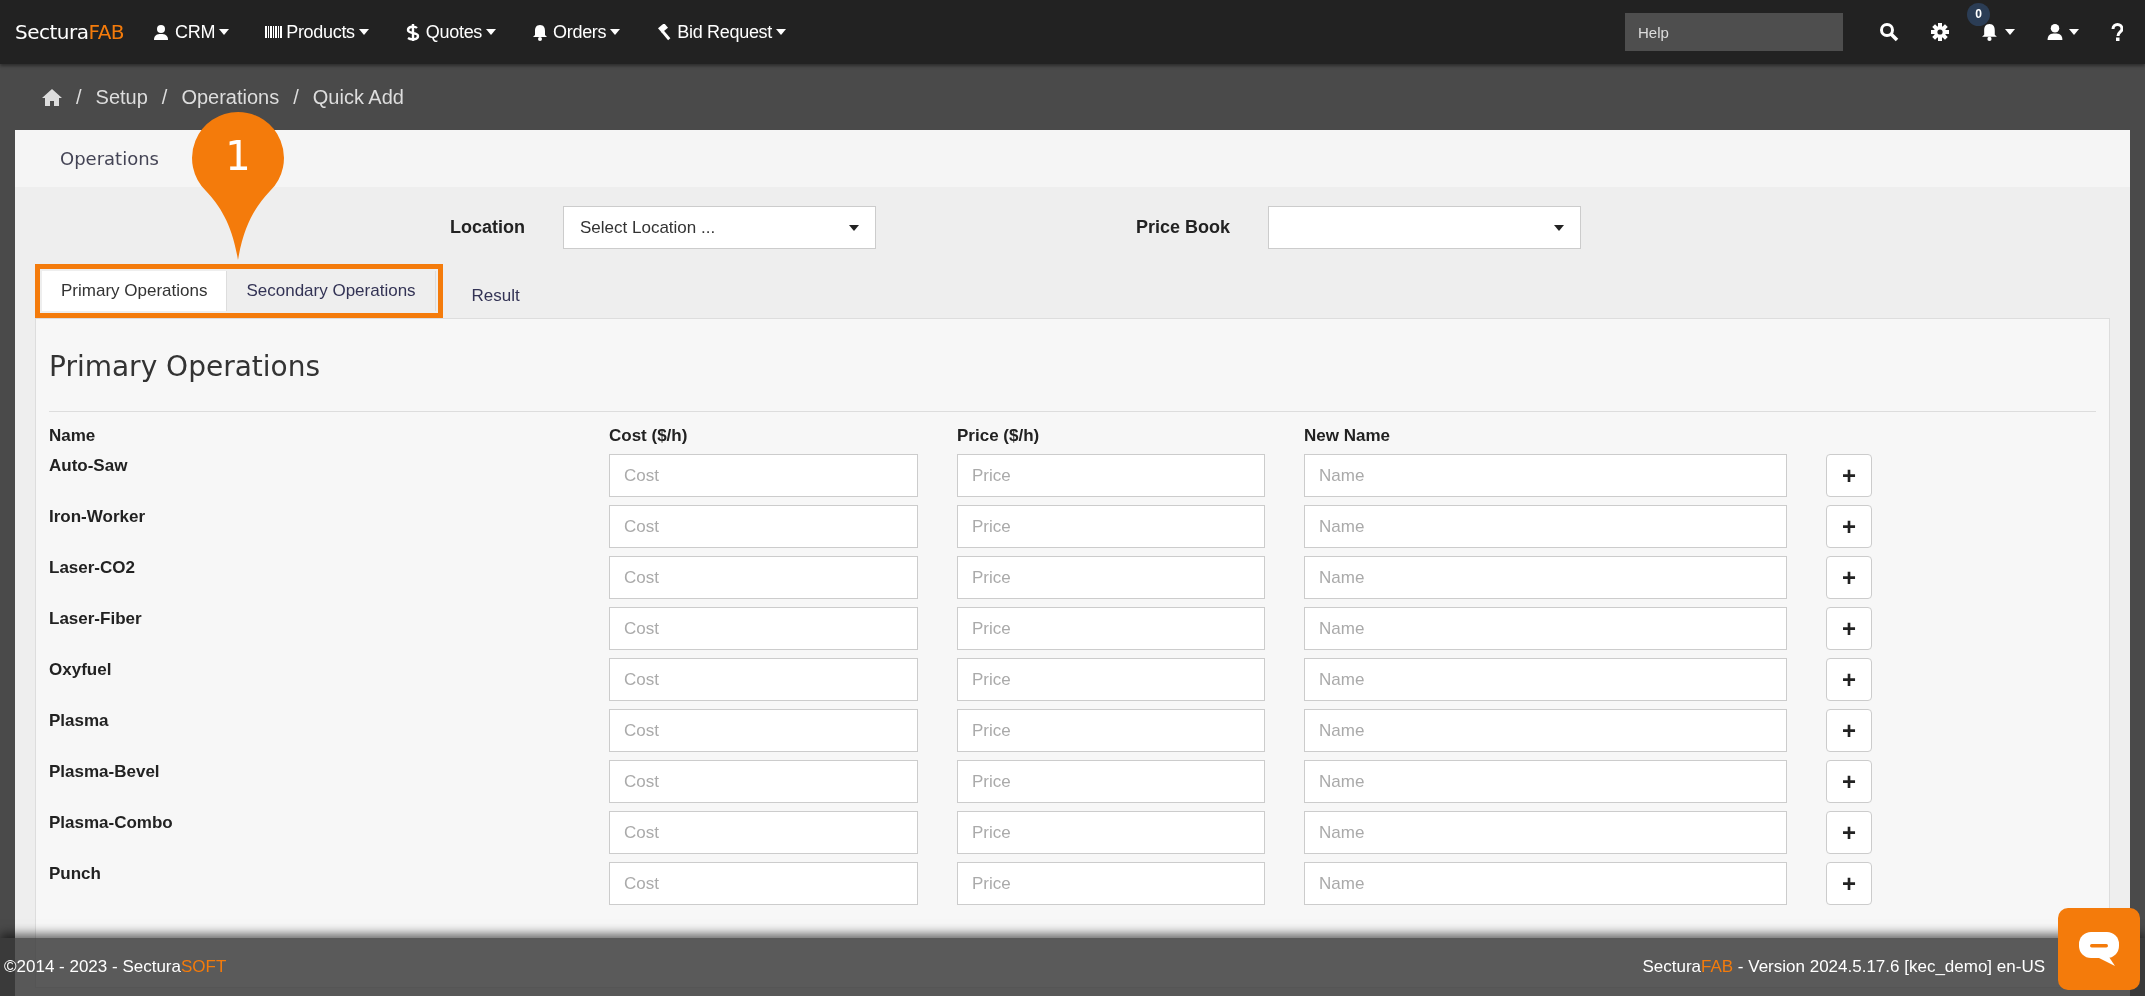 Image resolution: width=2145 pixels, height=996 pixels. What do you see at coordinates (487, 227) in the screenshot?
I see `field-label: Location` at bounding box center [487, 227].